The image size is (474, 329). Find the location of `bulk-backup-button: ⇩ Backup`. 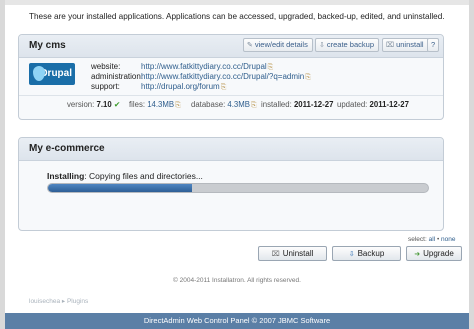

bulk-backup-button: ⇩ Backup is located at coordinates (366, 253).